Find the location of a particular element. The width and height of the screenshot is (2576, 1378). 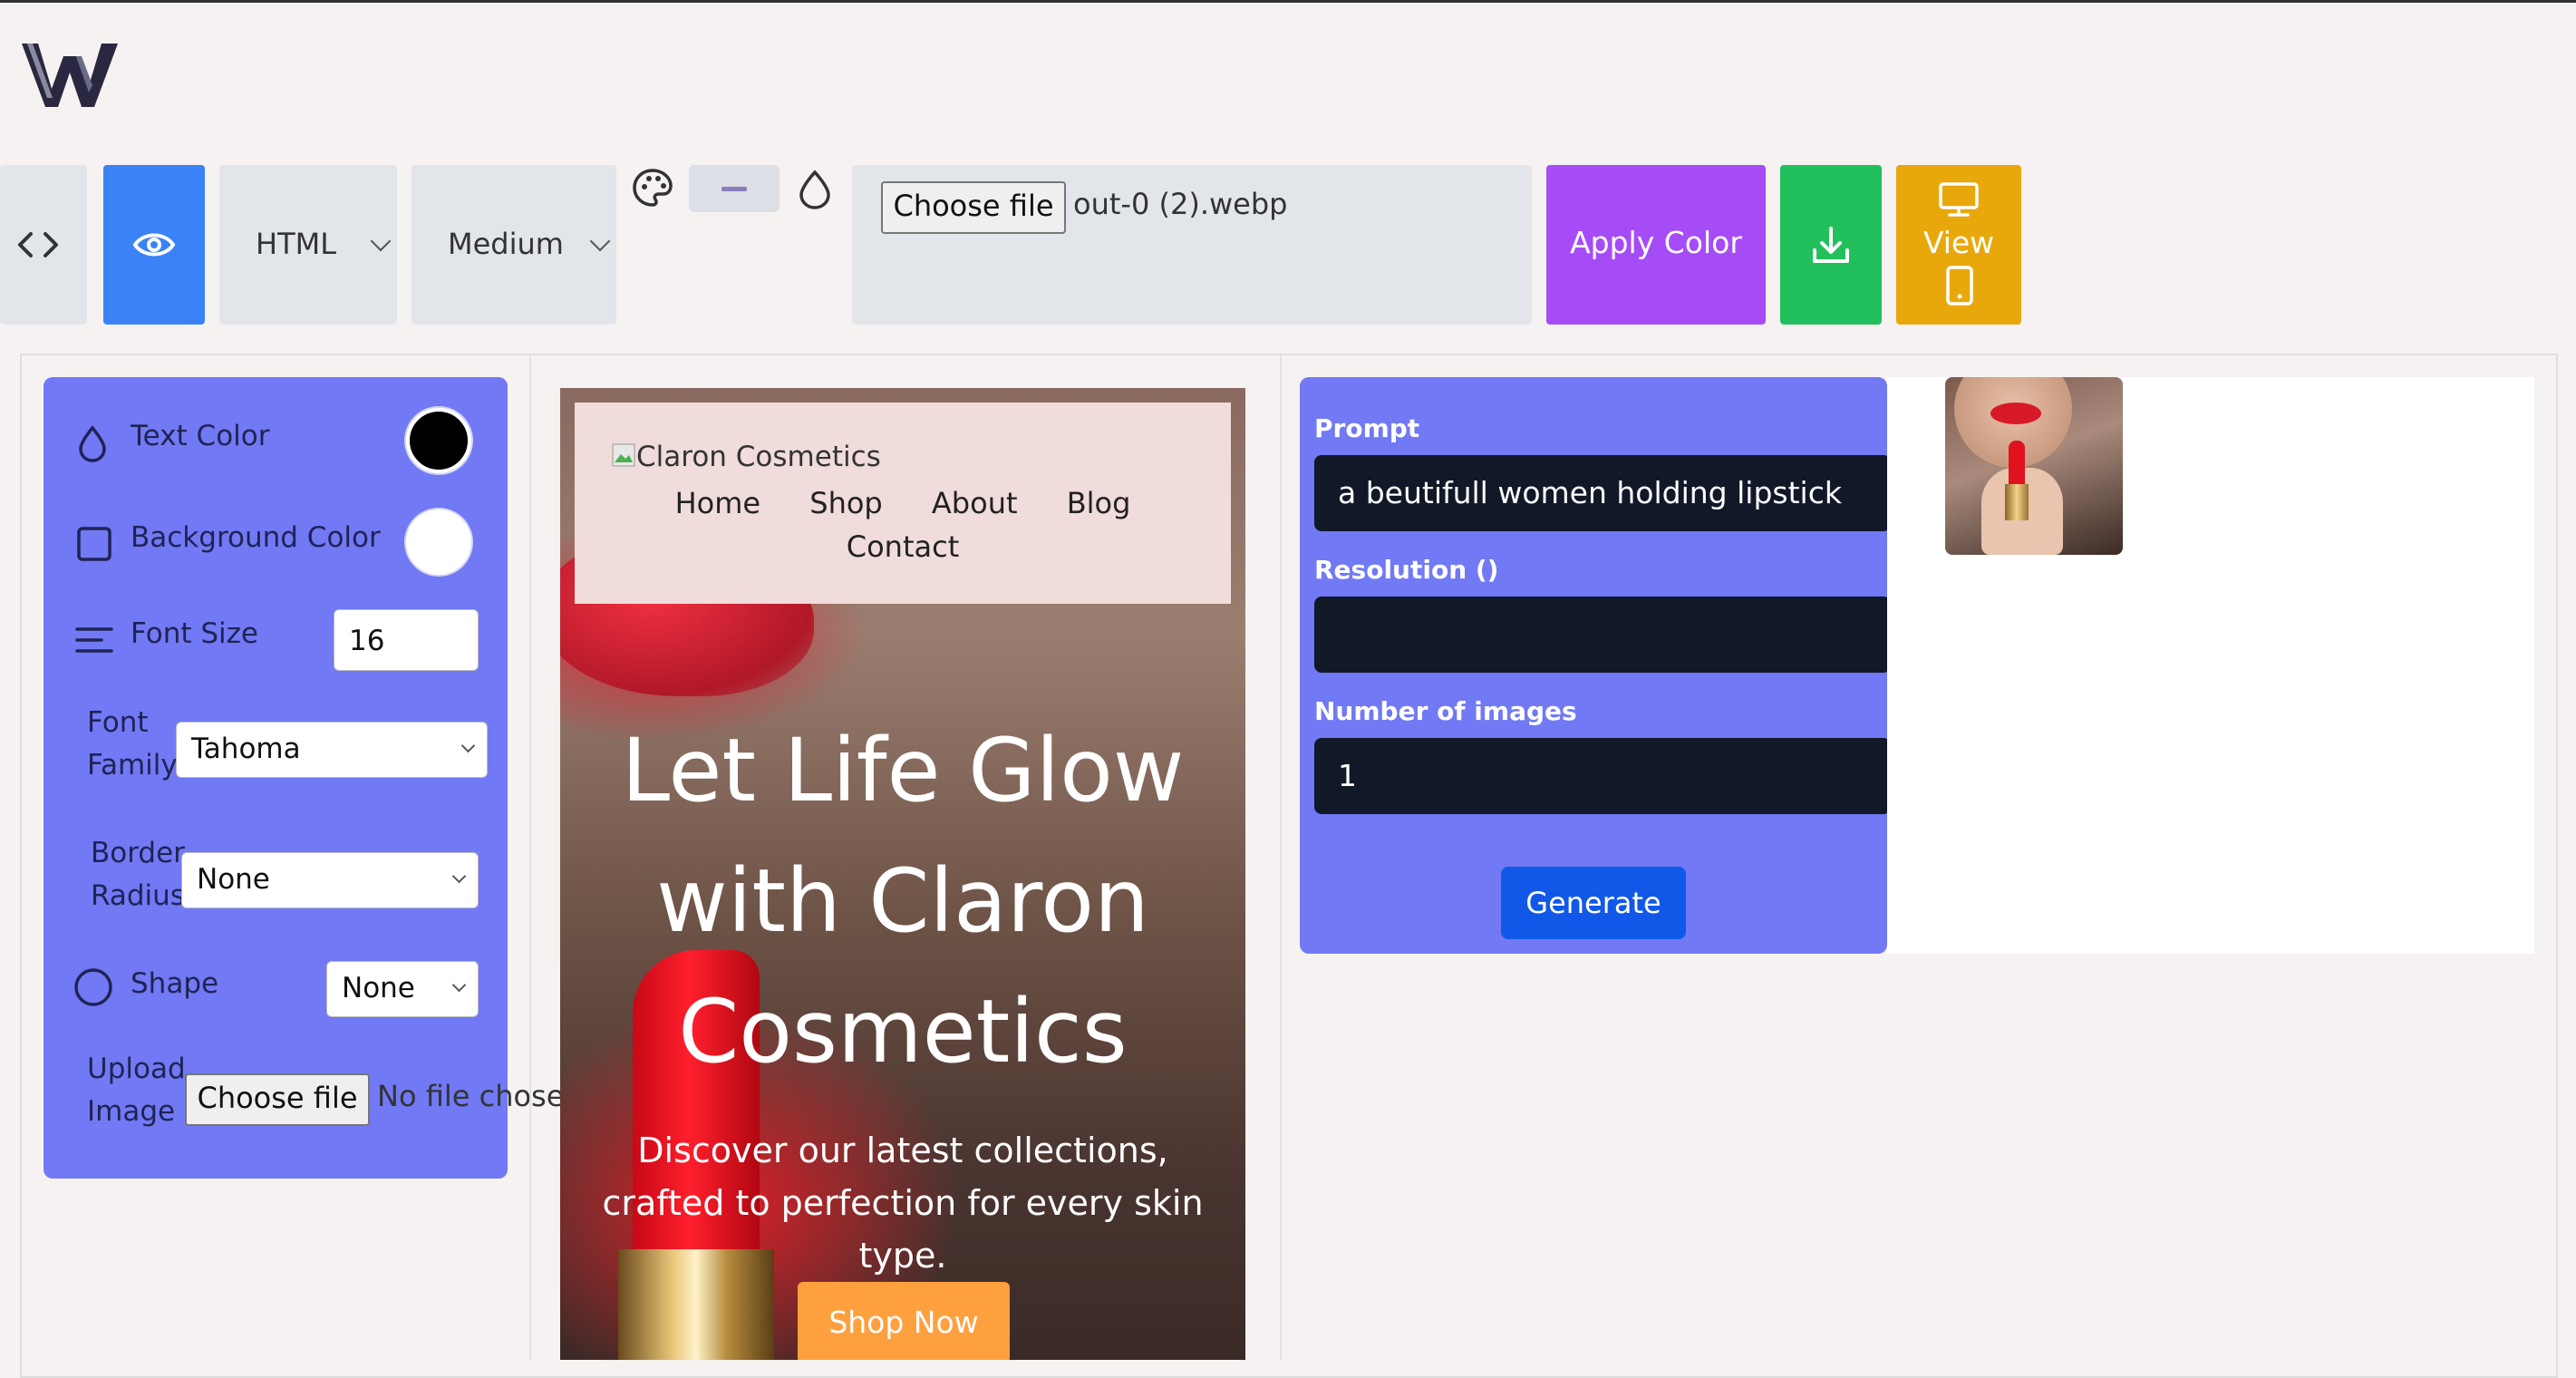

site-logo-alt: Claron Cosmetics is located at coordinates (758, 457).